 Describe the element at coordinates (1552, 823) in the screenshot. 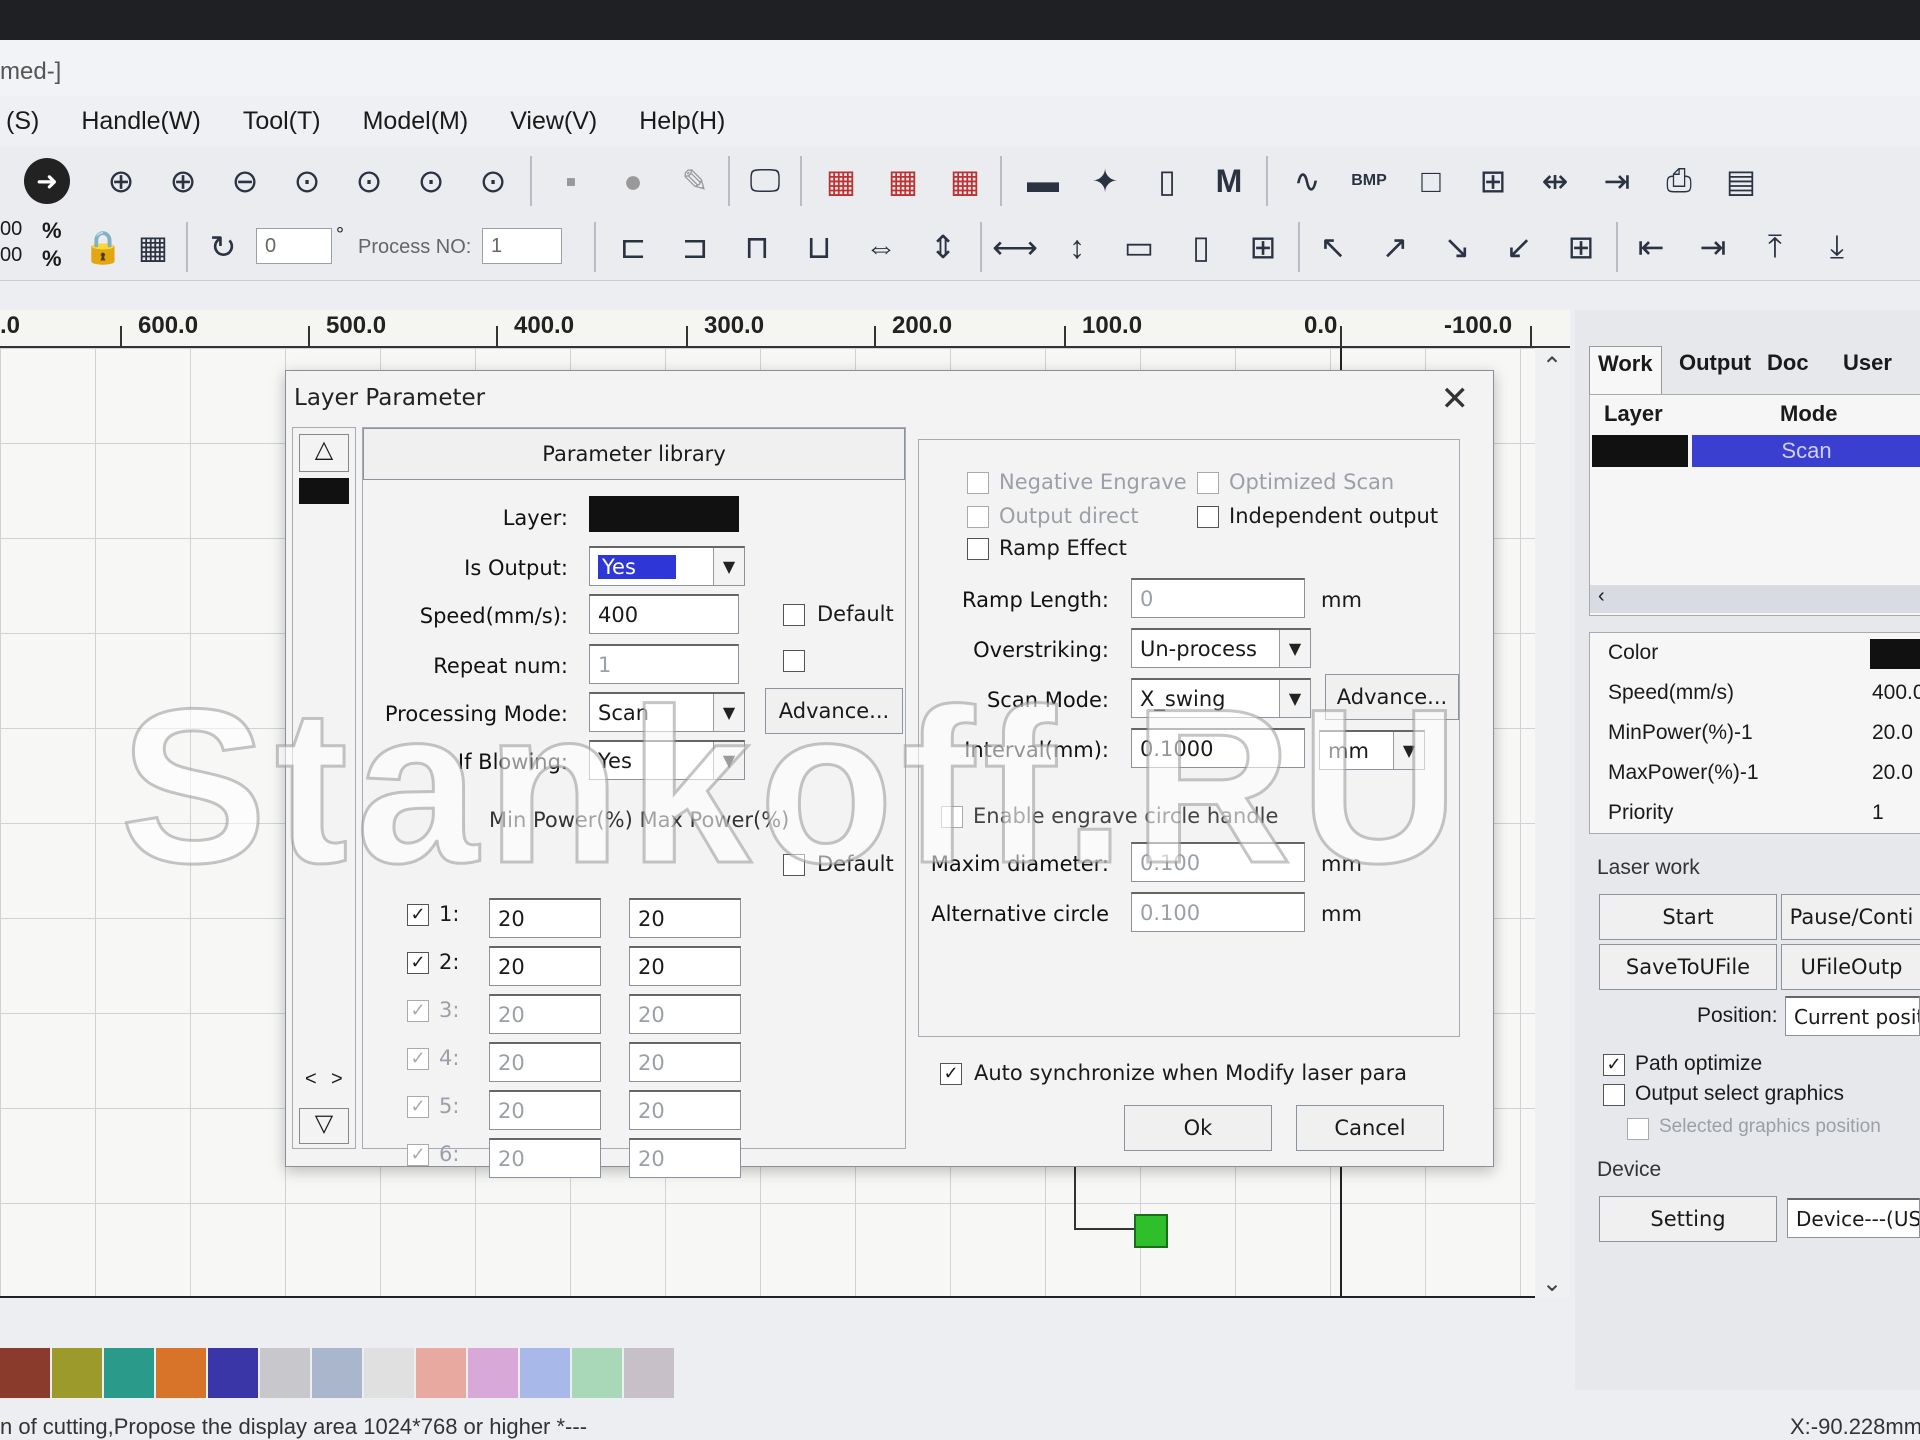

I see `canvas-vertical-scrollbar: ⌃ ⌄` at that location.